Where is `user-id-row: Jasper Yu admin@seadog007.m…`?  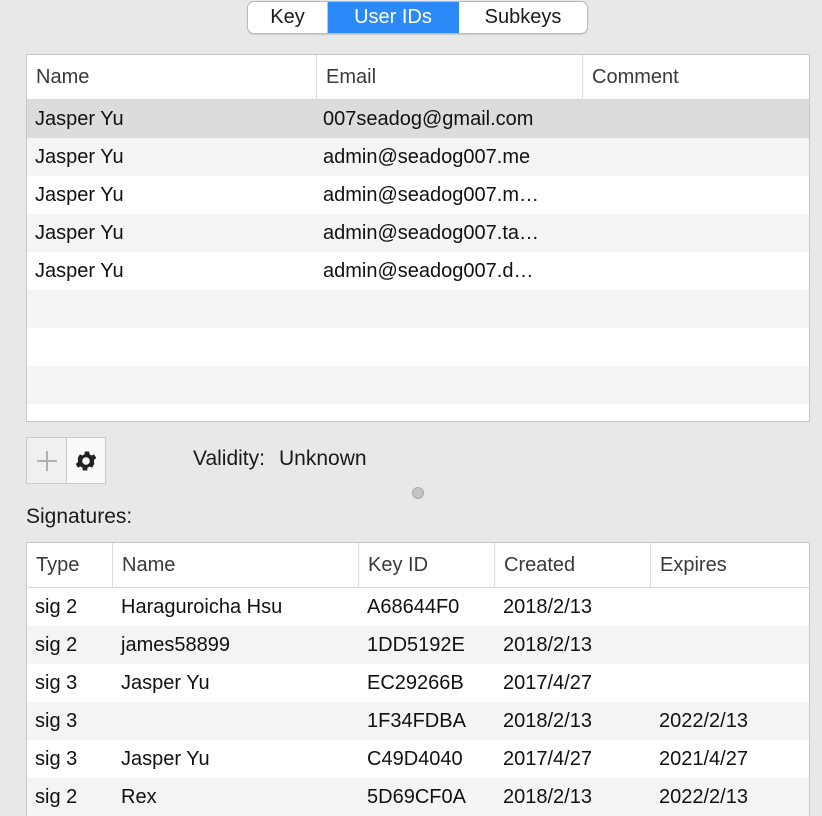
user-id-row: Jasper Yu admin@seadog007.m… is located at coordinates (418, 195).